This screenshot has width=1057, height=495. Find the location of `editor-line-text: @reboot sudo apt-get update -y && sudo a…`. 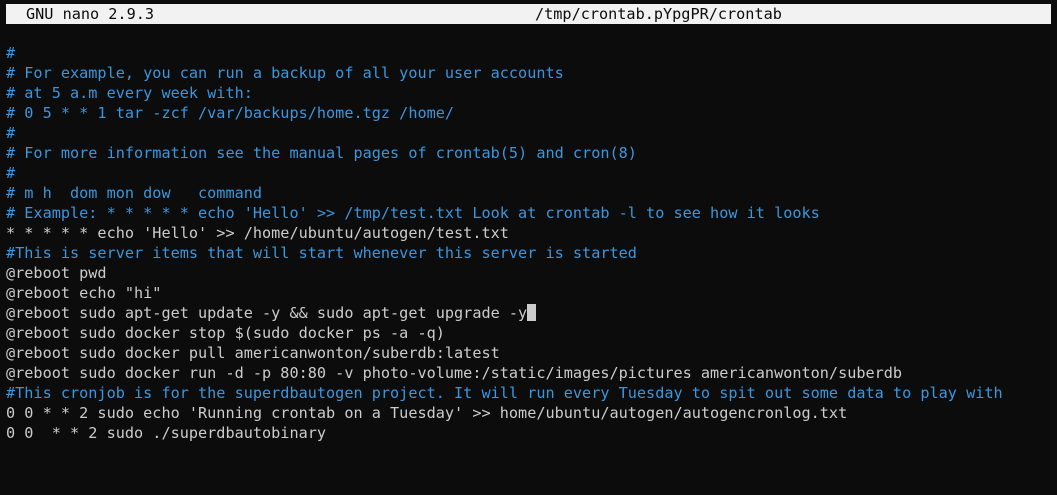

editor-line-text: @reboot sudo apt-get update -y && sudo a… is located at coordinates (267, 313).